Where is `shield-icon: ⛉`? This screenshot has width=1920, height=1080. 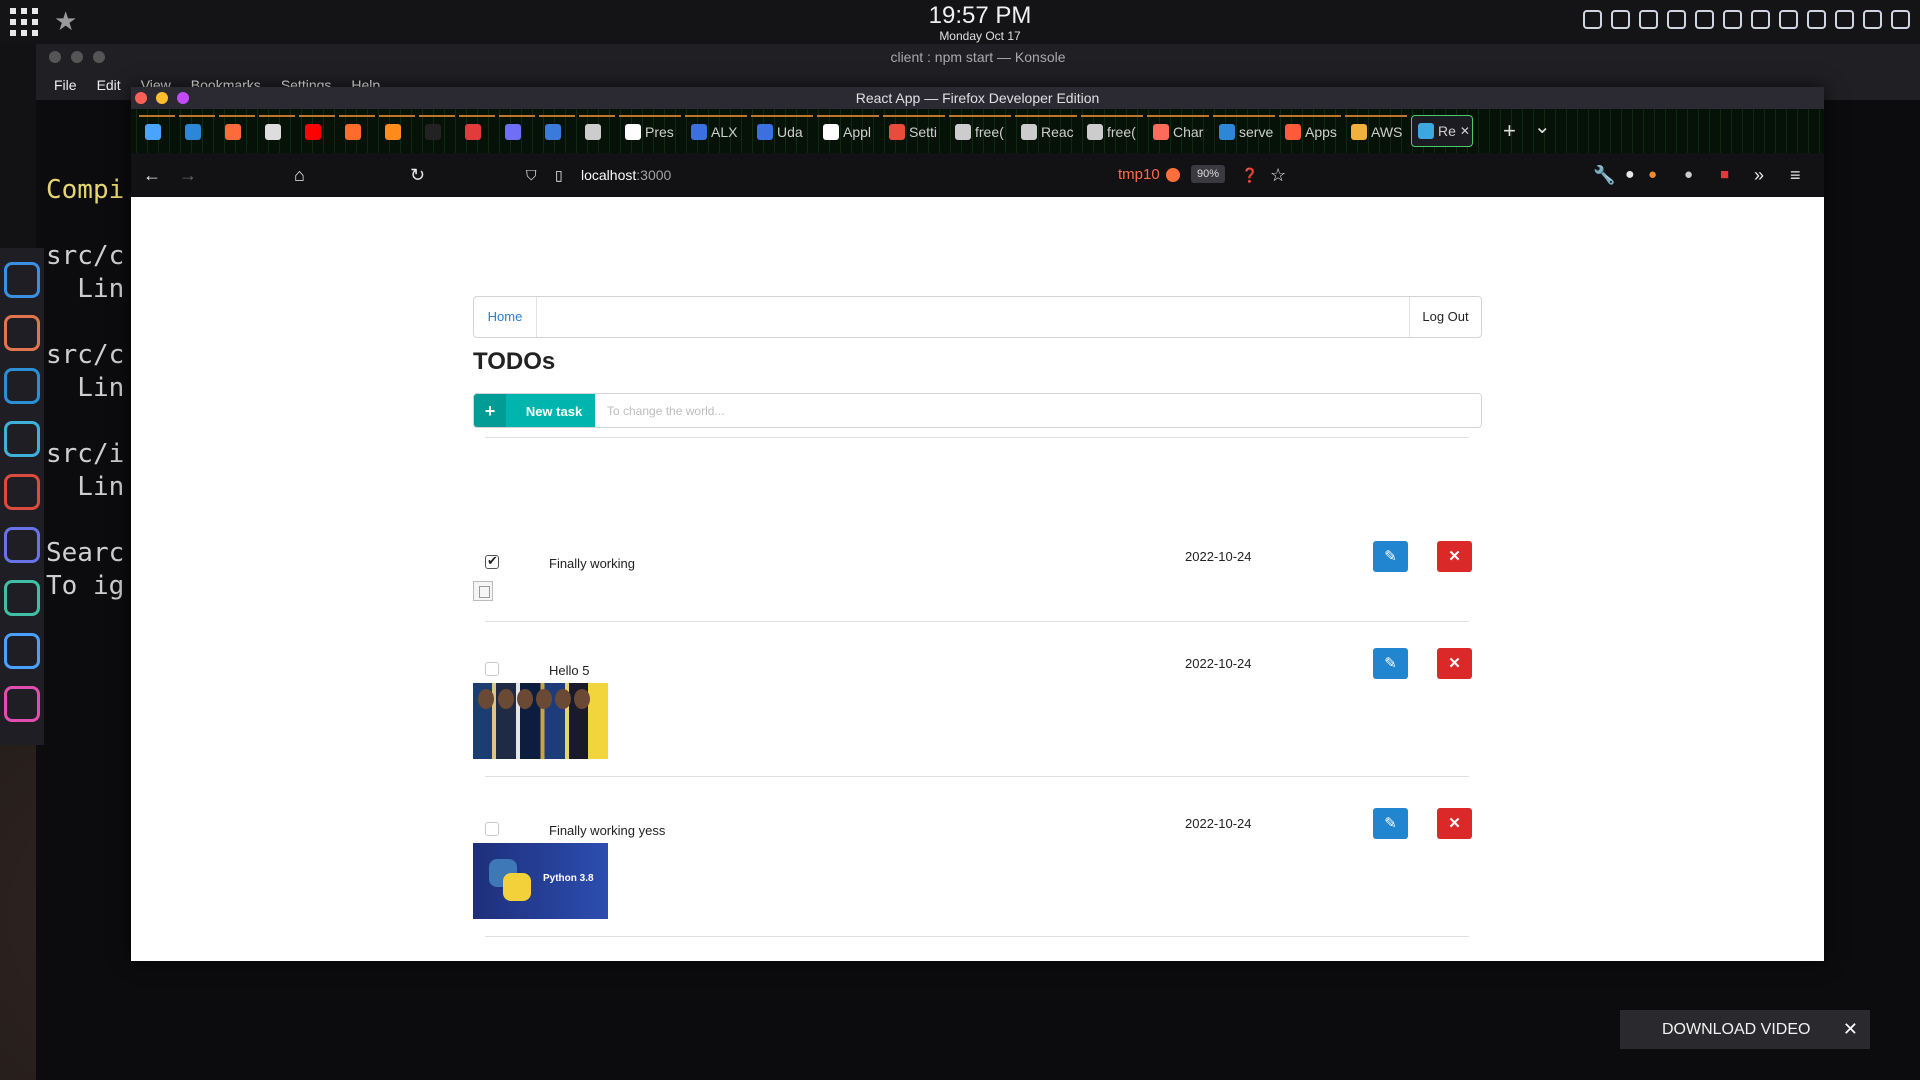
shield-icon: ⛉ is located at coordinates (531, 175).